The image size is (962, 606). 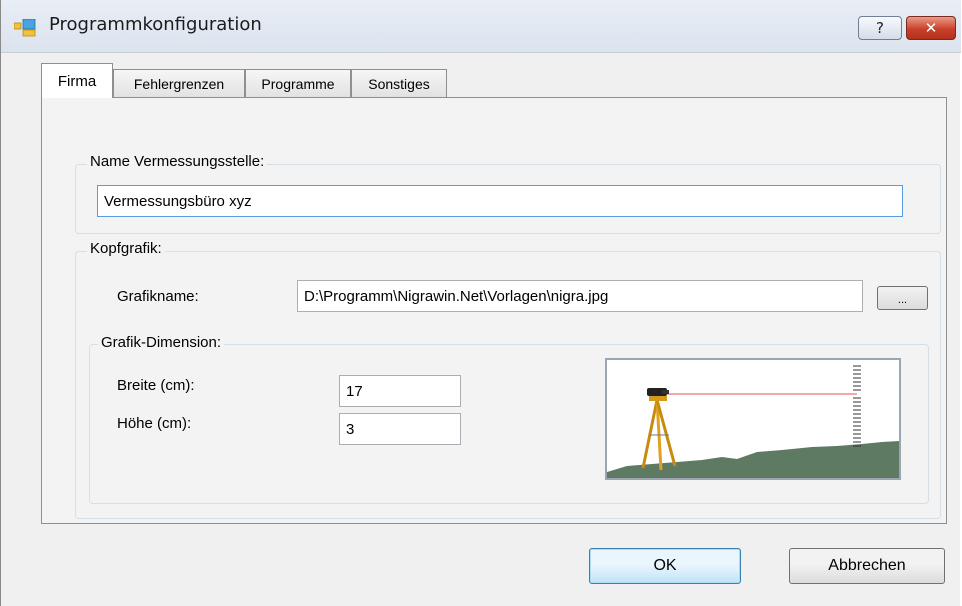 I want to click on tab-firma: Firma, so click(x=77, y=80).